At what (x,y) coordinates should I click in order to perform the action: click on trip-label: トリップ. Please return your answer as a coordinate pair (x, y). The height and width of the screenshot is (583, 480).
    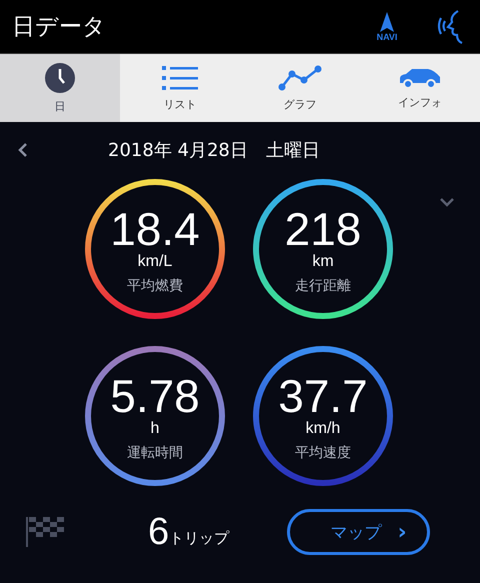
    Looking at the image, I should click on (199, 538).